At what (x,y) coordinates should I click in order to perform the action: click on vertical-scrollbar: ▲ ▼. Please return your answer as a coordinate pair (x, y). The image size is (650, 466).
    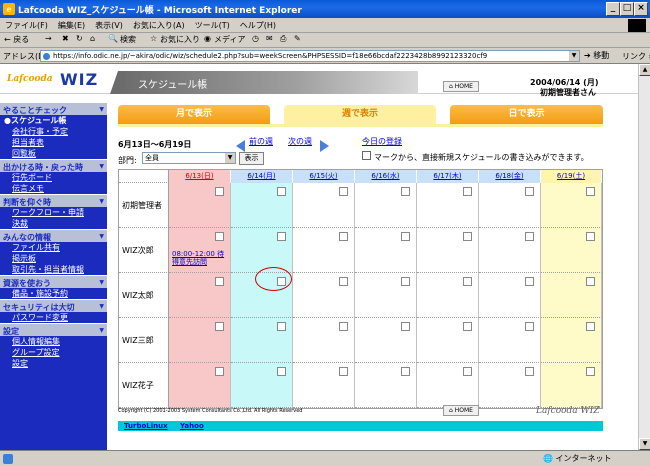
    Looking at the image, I should click on (644, 257).